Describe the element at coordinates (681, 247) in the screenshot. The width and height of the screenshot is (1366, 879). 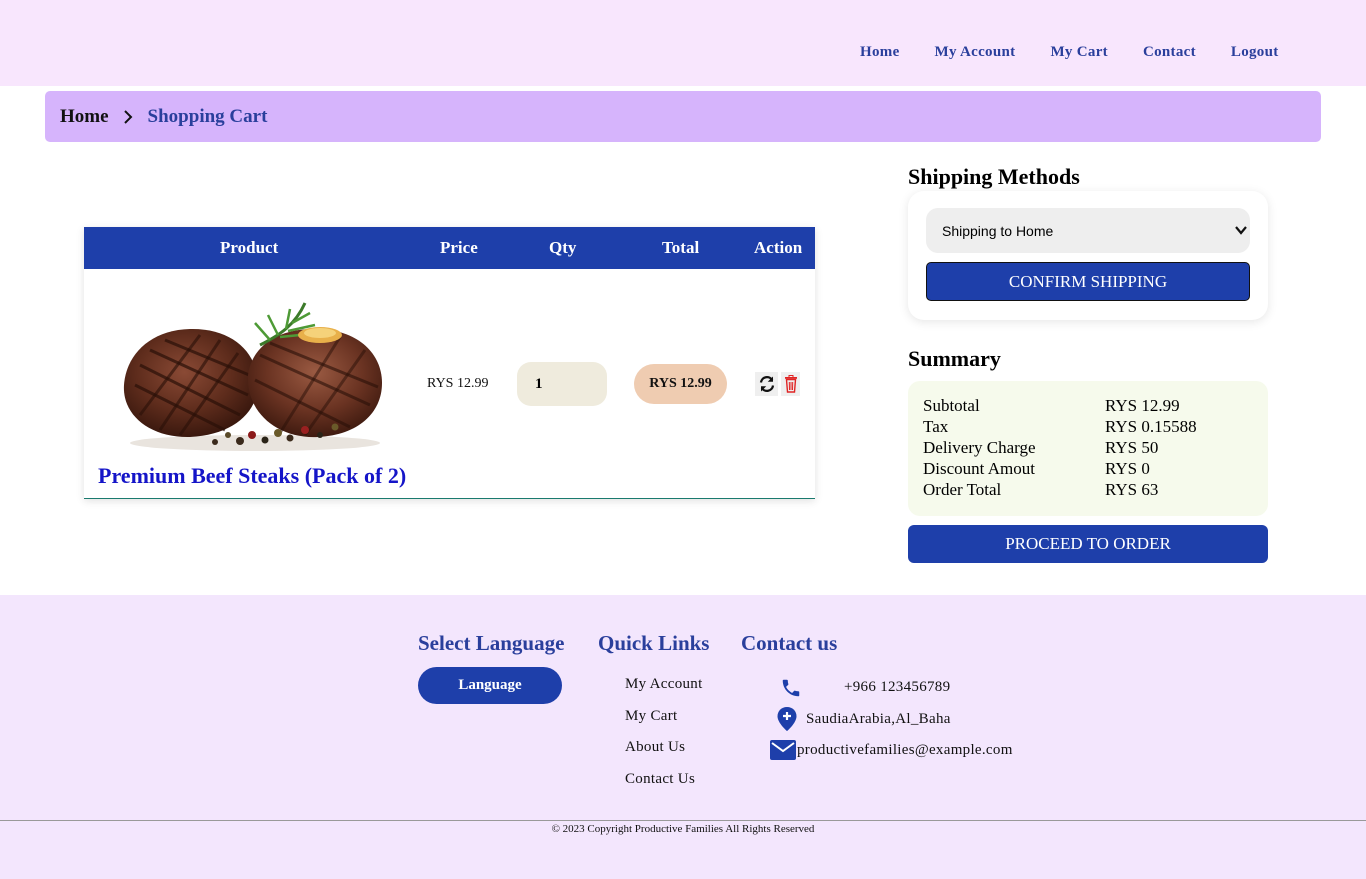
I see `column-header-total: Total` at that location.